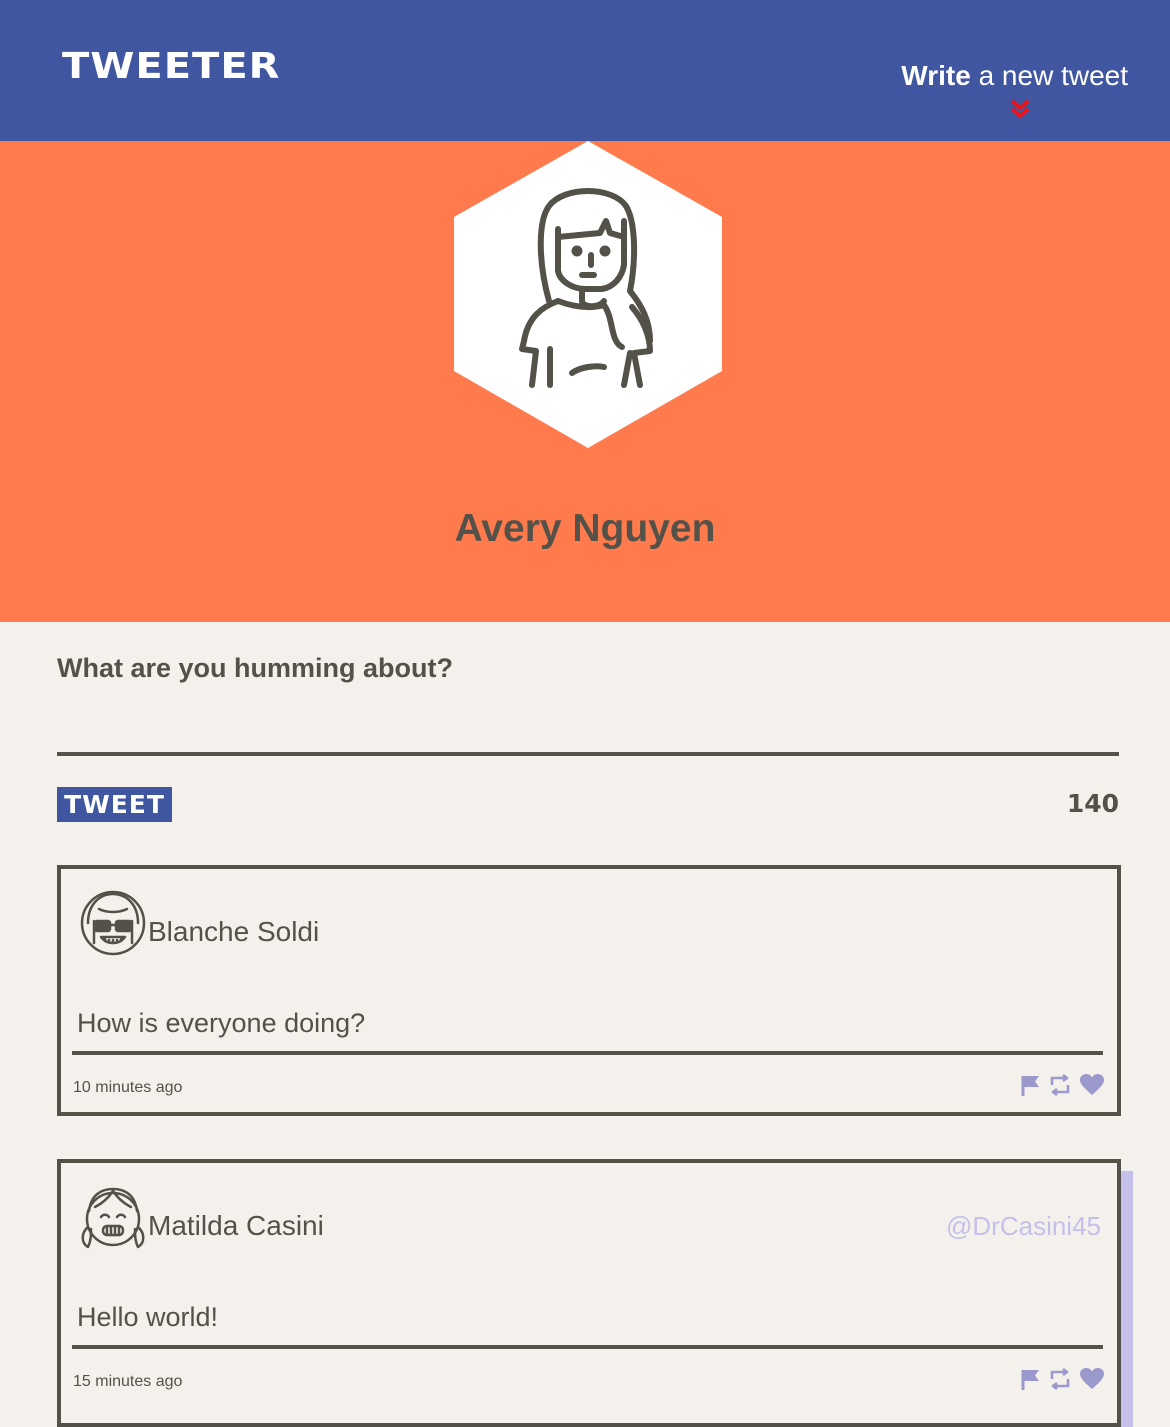 The width and height of the screenshot is (1170, 1427). What do you see at coordinates (936, 75) in the screenshot?
I see `write-link-bold: Write` at bounding box center [936, 75].